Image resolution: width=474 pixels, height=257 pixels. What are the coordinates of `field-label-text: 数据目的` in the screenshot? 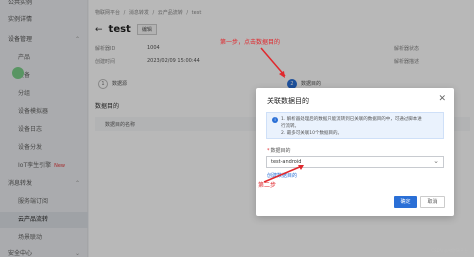 It's located at (280, 151).